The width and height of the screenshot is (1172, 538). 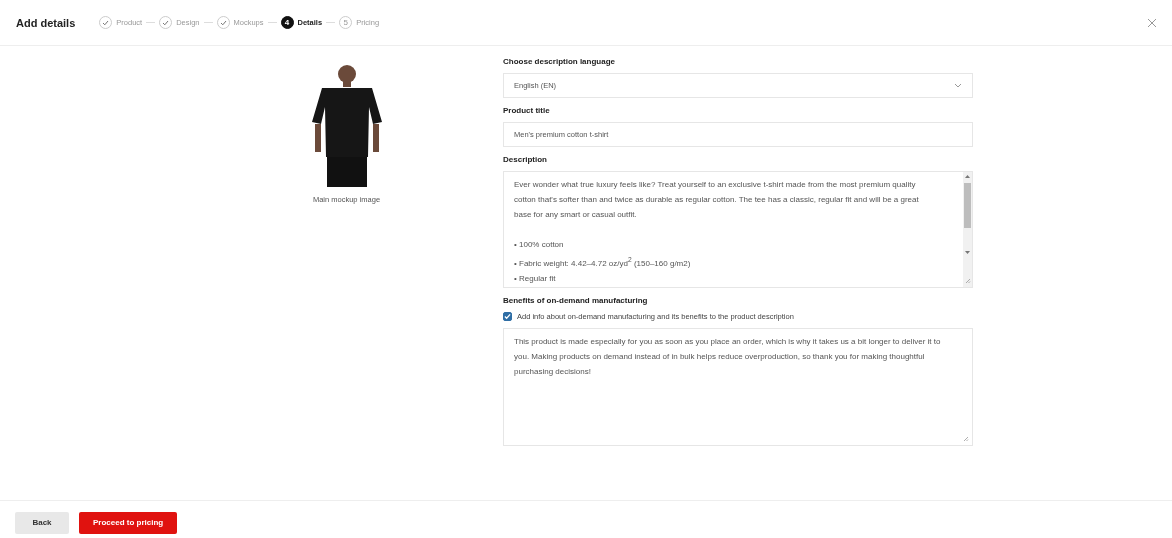 What do you see at coordinates (1152, 22) in the screenshot?
I see `close-icon` at bounding box center [1152, 22].